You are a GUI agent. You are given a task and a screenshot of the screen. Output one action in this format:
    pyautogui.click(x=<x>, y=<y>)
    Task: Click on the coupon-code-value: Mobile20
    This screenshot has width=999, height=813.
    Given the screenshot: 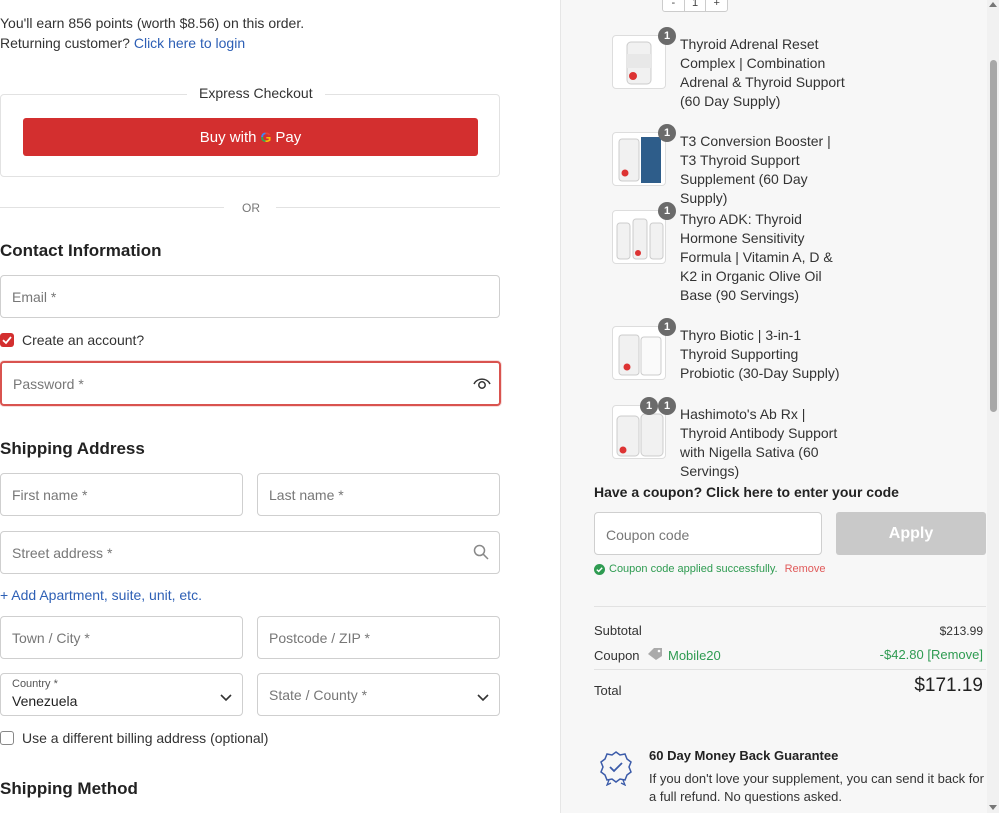 What is the action you would take?
    pyautogui.click(x=694, y=655)
    